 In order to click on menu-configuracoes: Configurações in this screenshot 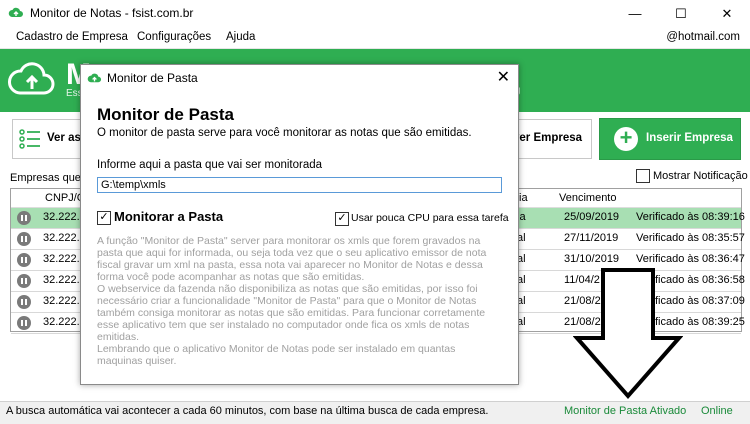, I will do `click(174, 37)`.